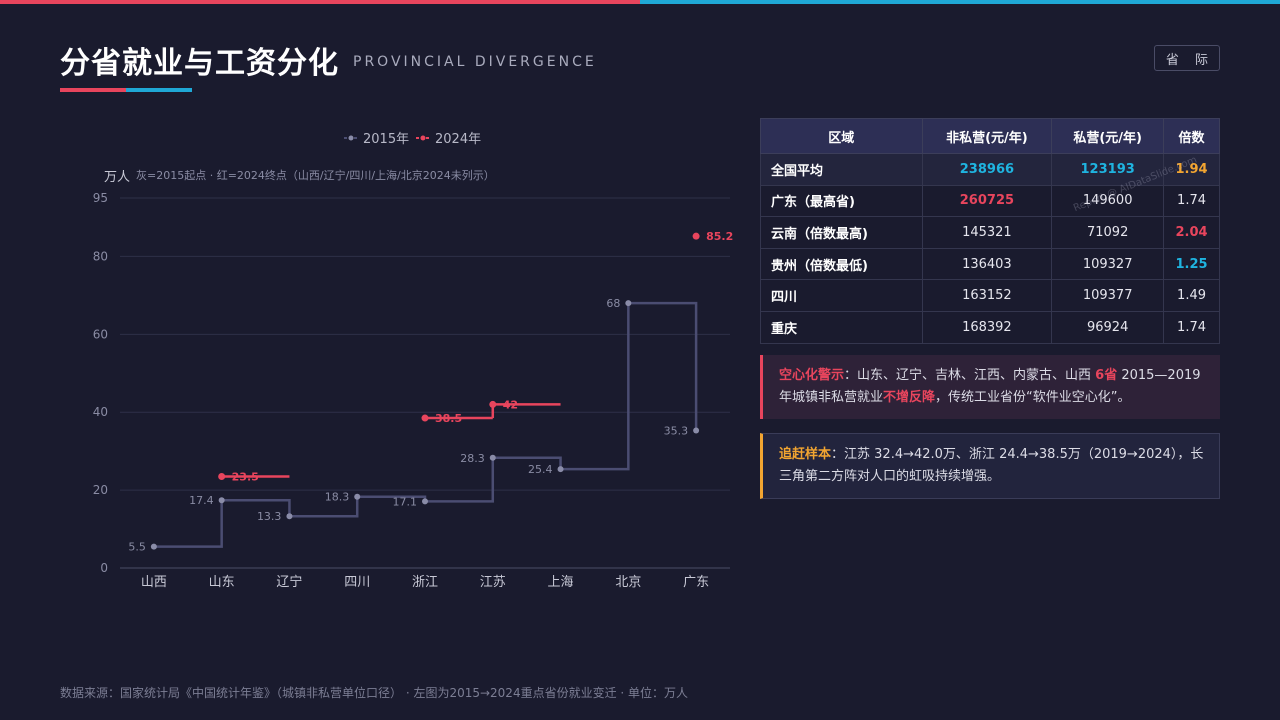 The width and height of the screenshot is (1280, 720). I want to click on cell-nonprivate: 145321, so click(987, 232).